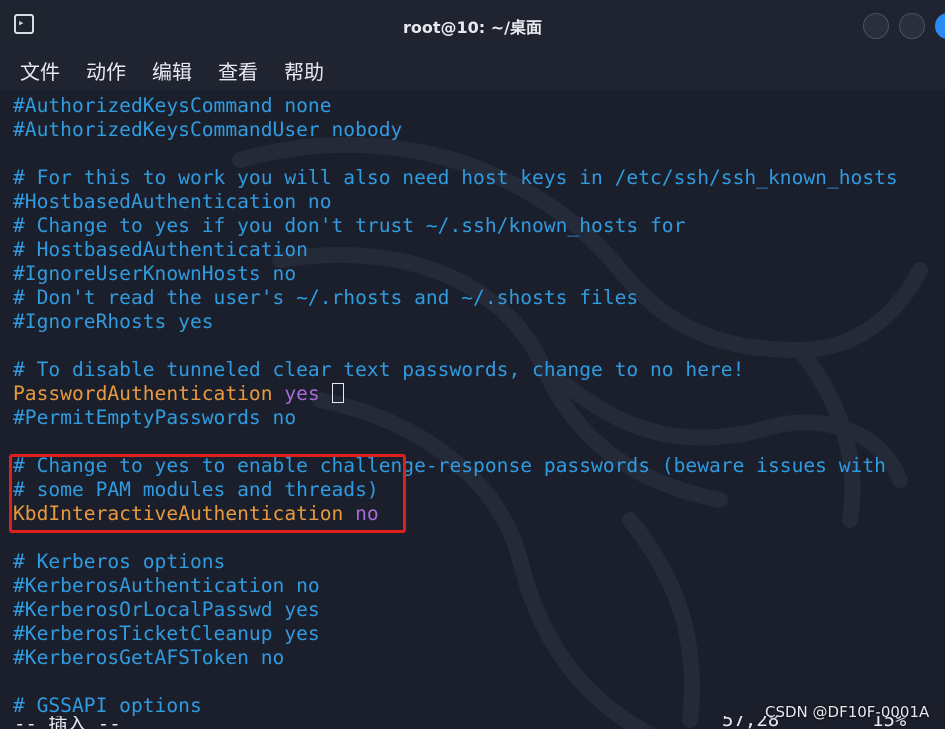 The height and width of the screenshot is (729, 945). What do you see at coordinates (172, 70) in the screenshot?
I see `menu-edit: 编辑` at bounding box center [172, 70].